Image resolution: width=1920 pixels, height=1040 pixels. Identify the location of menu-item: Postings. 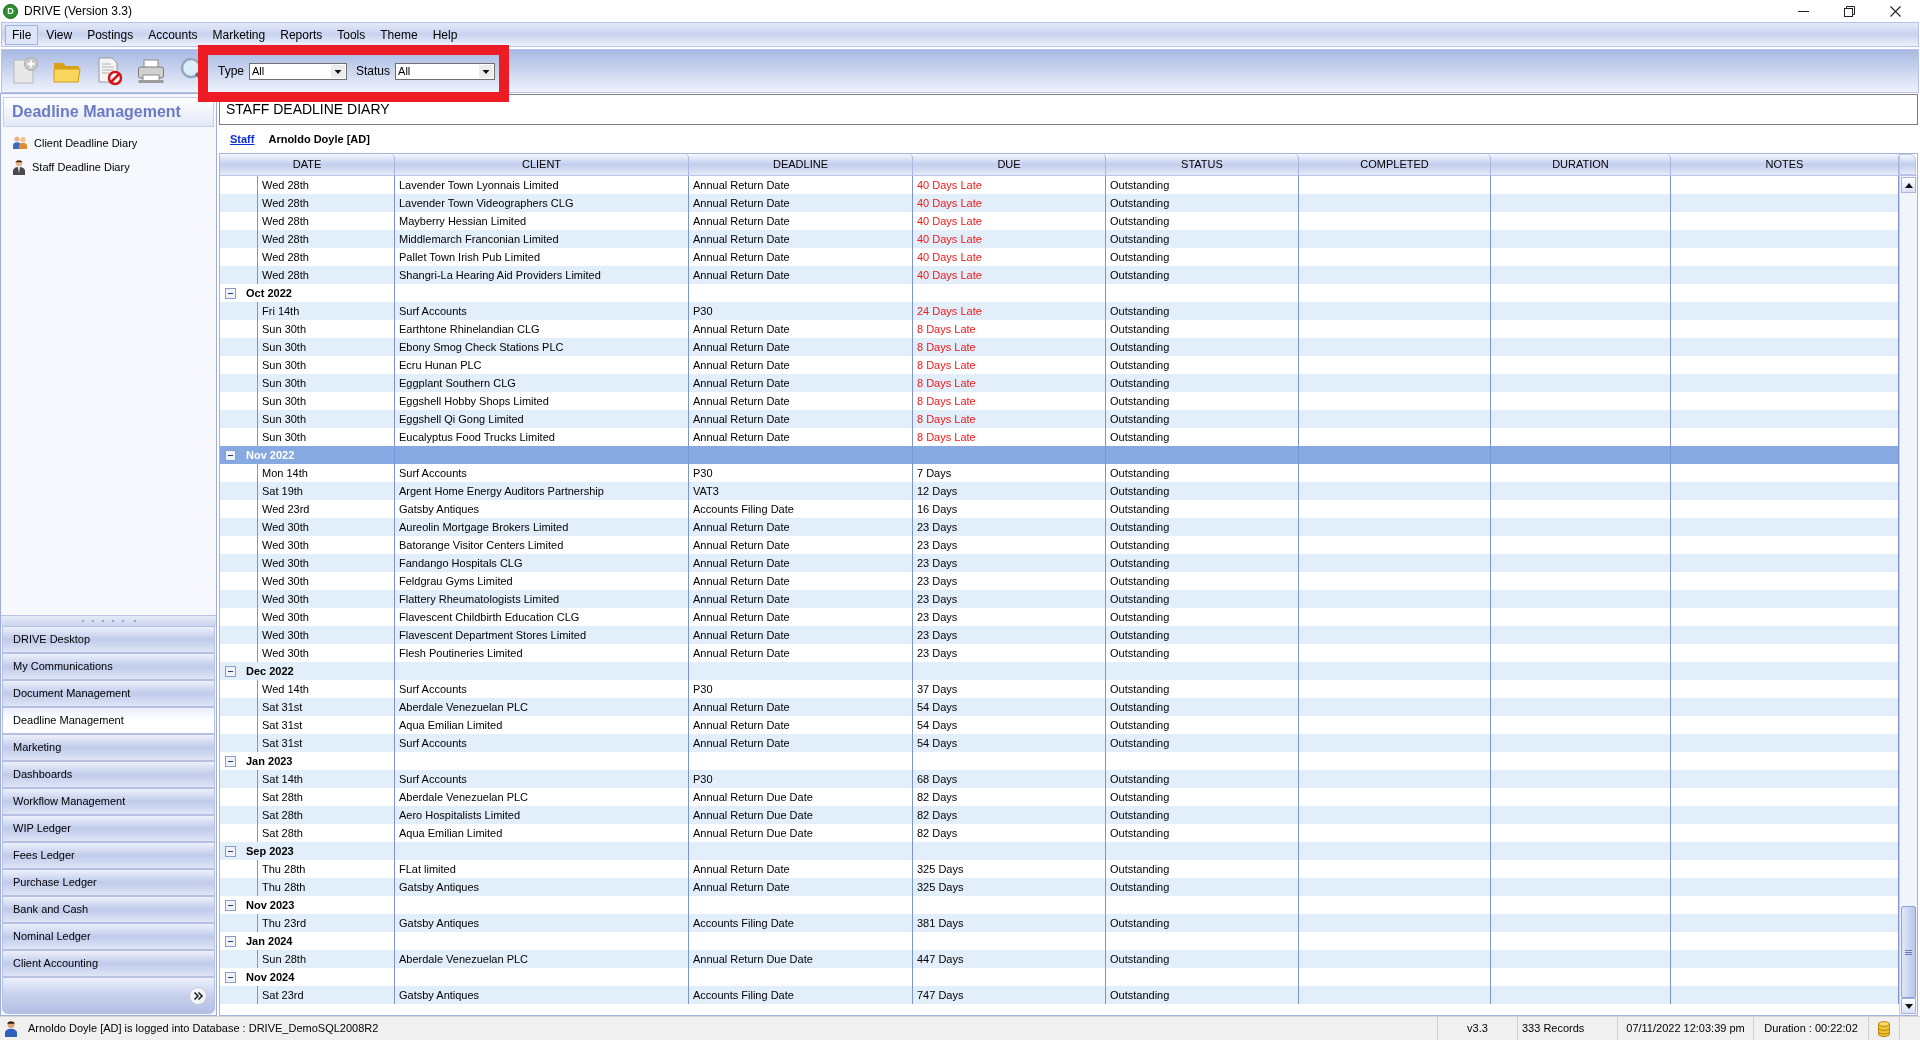
(110, 34).